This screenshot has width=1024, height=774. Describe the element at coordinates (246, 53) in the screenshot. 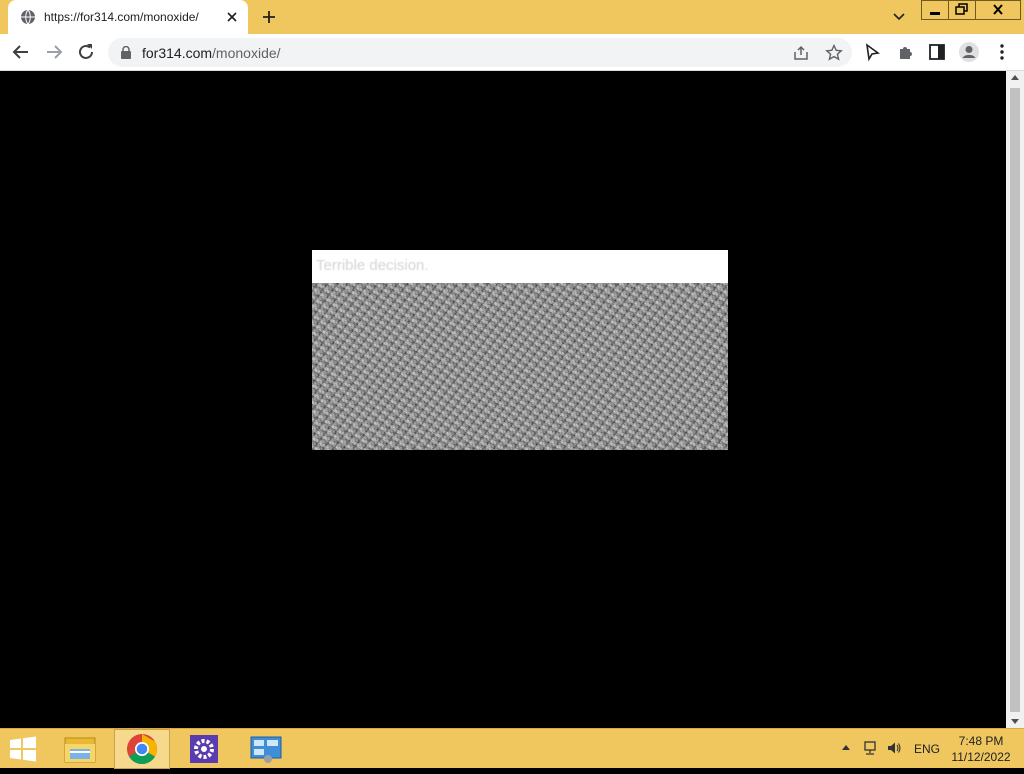

I see `url-path: /monoxide/` at that location.